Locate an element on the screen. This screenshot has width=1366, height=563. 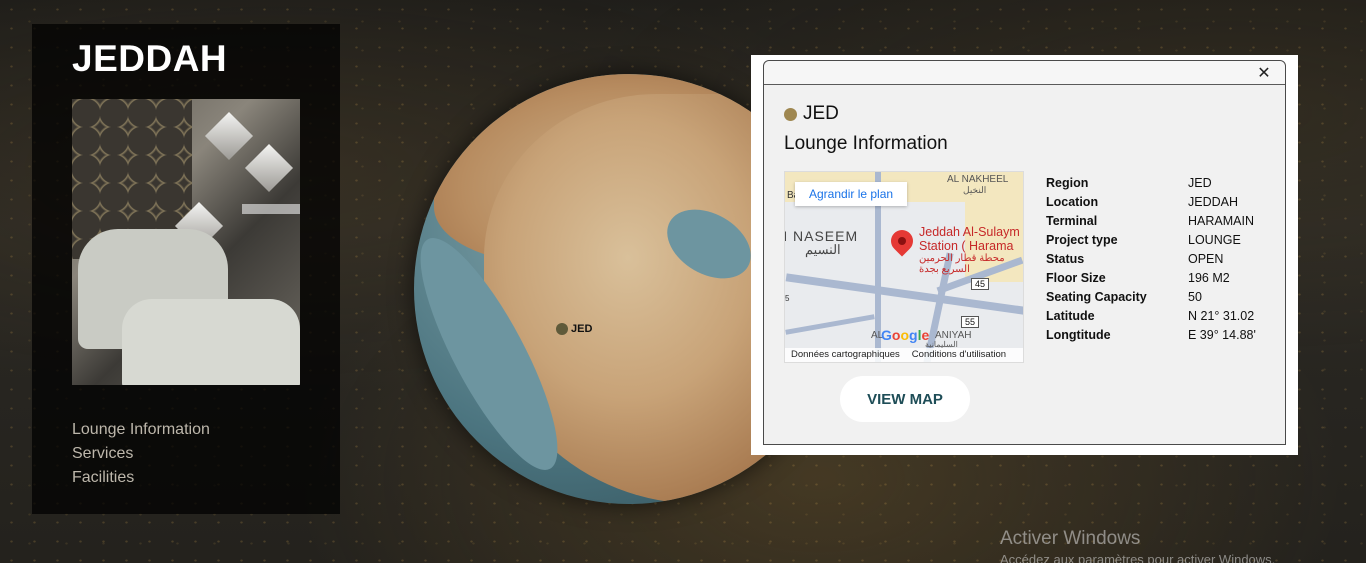
route-55-shield: 55 is located at coordinates (970, 322).